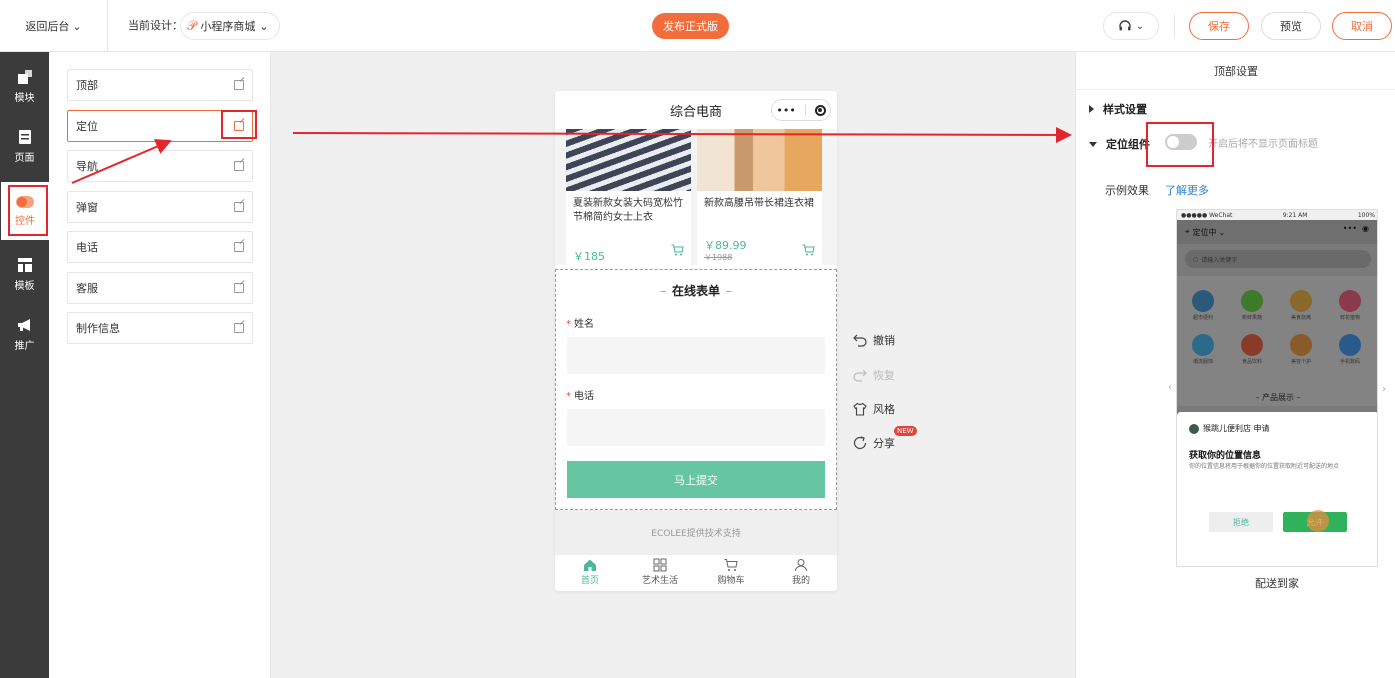 Image resolution: width=1395 pixels, height=678 pixels. I want to click on component-item-credits: 制作信息, so click(160, 328).